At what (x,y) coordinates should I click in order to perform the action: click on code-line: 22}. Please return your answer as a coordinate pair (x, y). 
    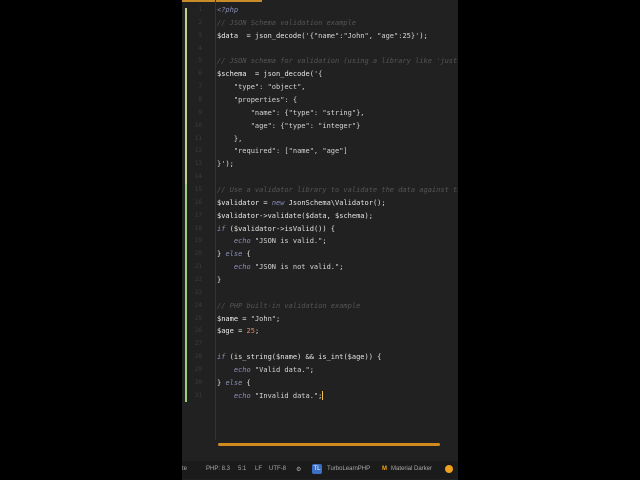
    Looking at the image, I should click on (320, 280).